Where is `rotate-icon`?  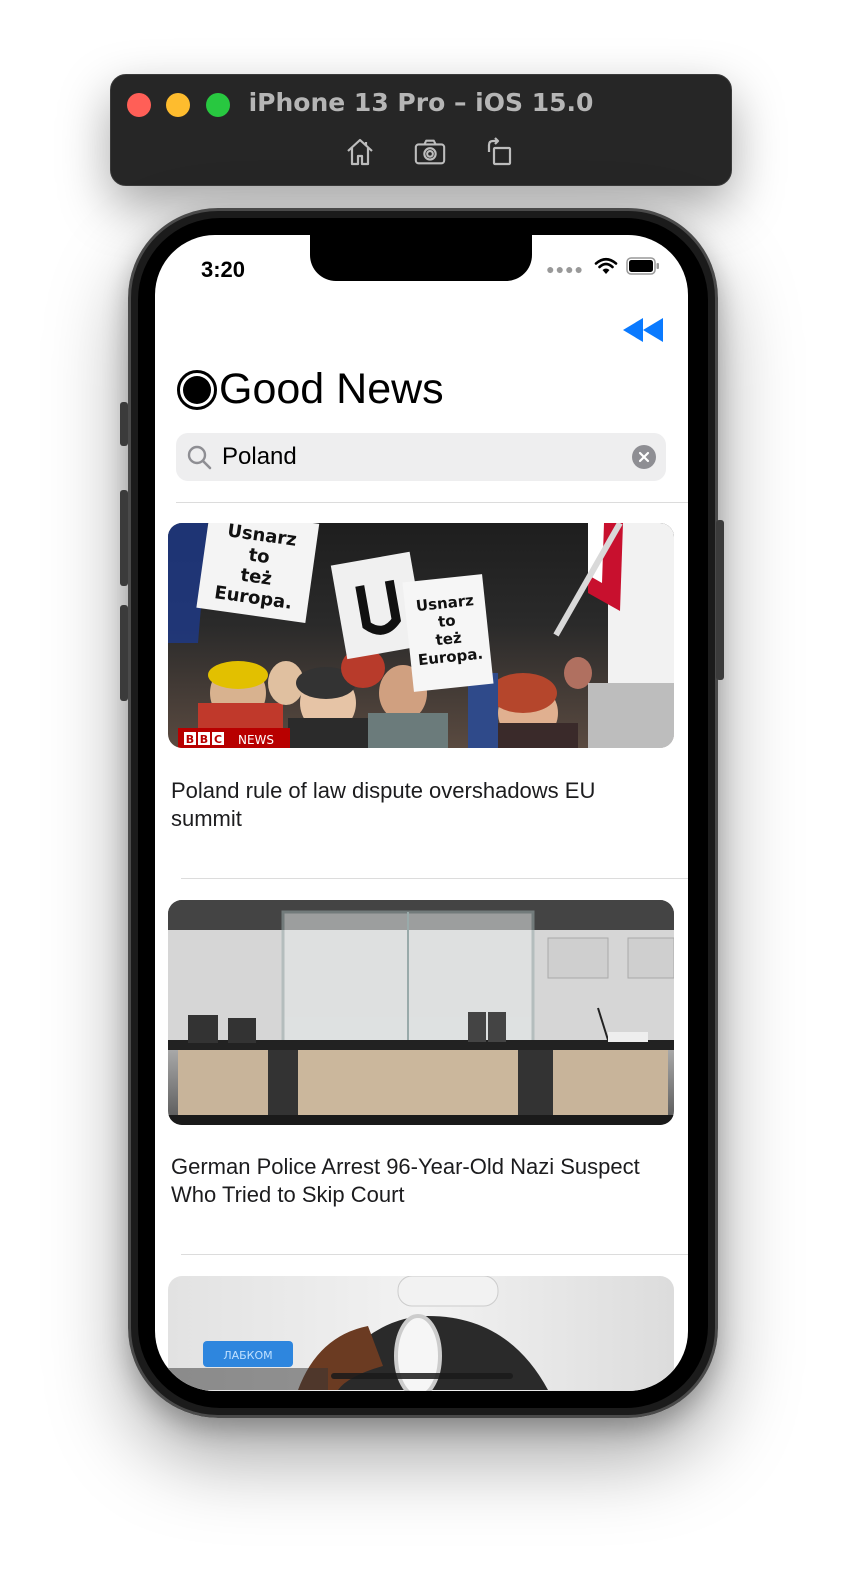
rotate-icon is located at coordinates (500, 152).